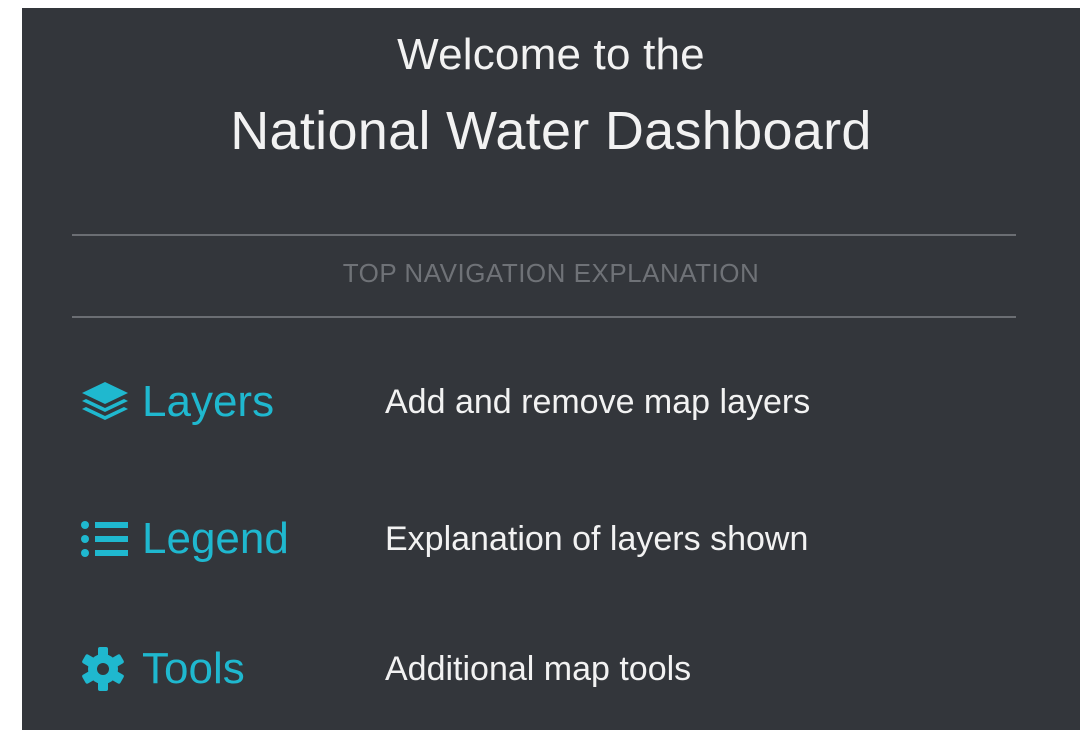 The image size is (1086, 730). What do you see at coordinates (538, 668) in the screenshot?
I see `nav-description-tools: Additional map tools` at bounding box center [538, 668].